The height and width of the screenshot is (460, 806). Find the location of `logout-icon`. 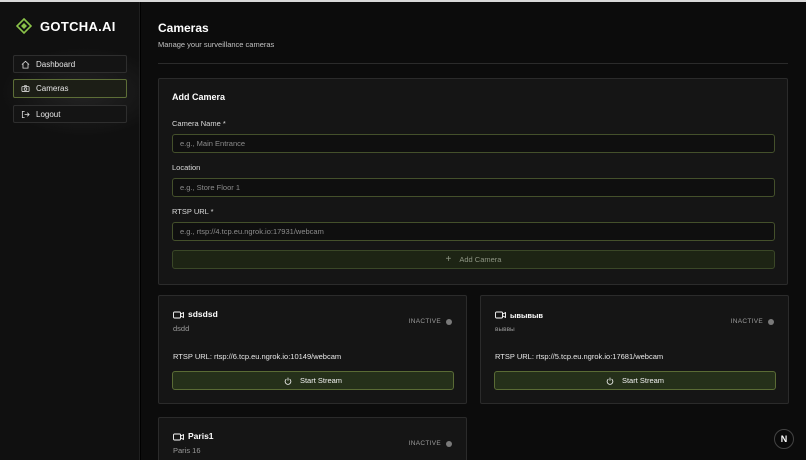

logout-icon is located at coordinates (25, 114).